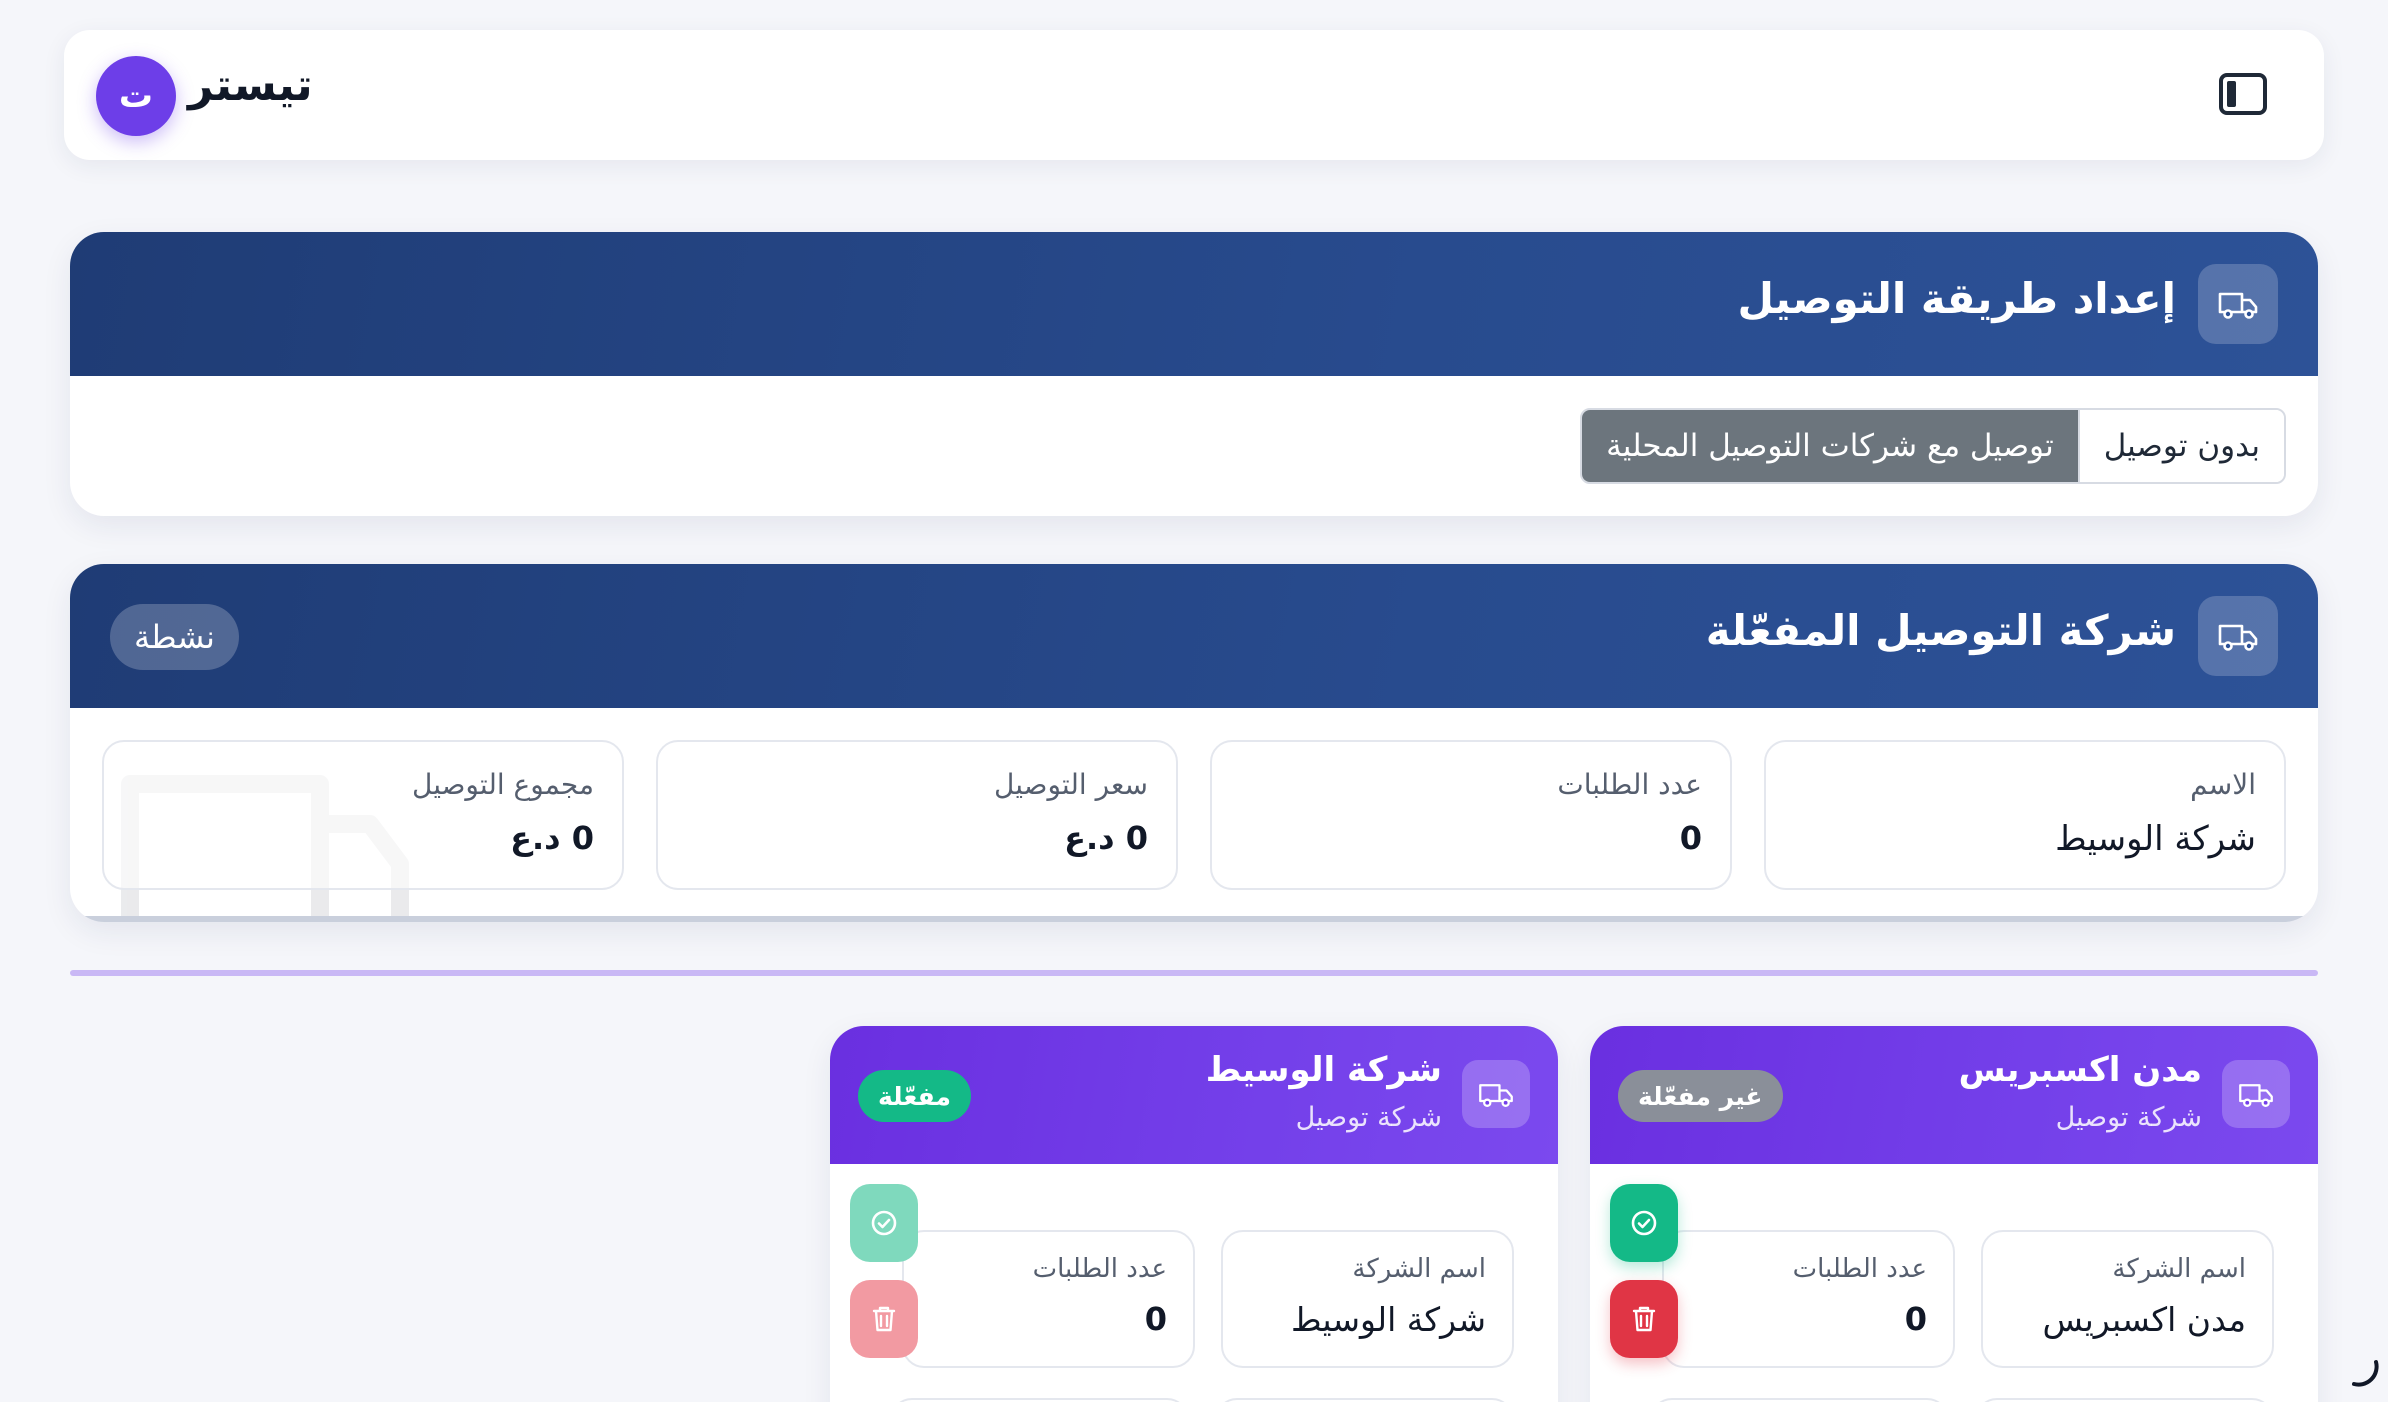 The image size is (2388, 1402). What do you see at coordinates (503, 784) in the screenshot?
I see `stat-label: مجموع التوصيل` at bounding box center [503, 784].